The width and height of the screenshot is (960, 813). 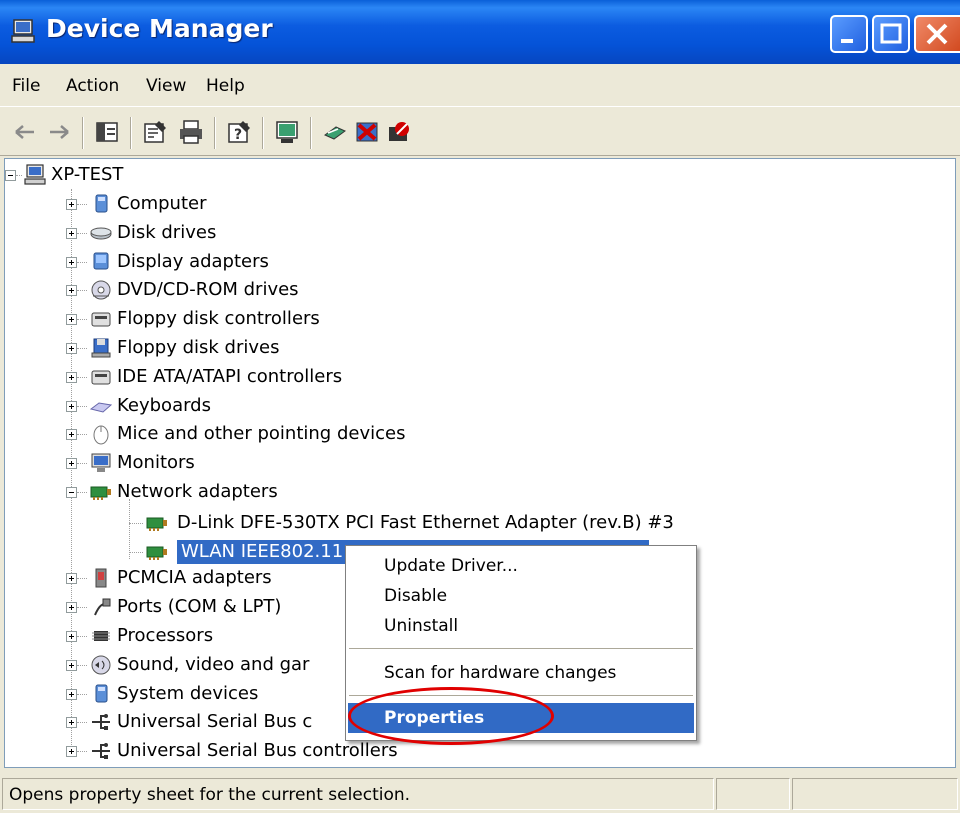 What do you see at coordinates (521, 673) in the screenshot?
I see `menu-item-scan-hardware: Scan for hardware changes` at bounding box center [521, 673].